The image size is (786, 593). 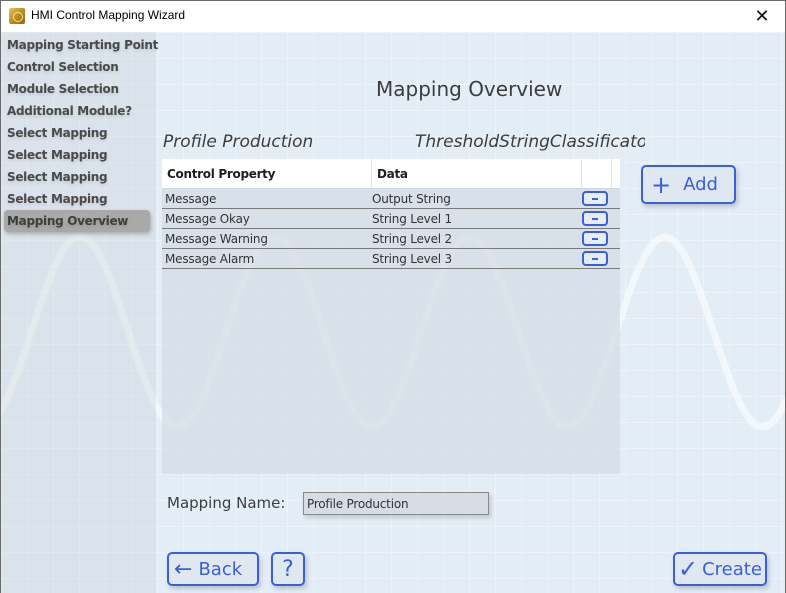 I want to click on add-mapping-button: + Add, so click(x=688, y=184).